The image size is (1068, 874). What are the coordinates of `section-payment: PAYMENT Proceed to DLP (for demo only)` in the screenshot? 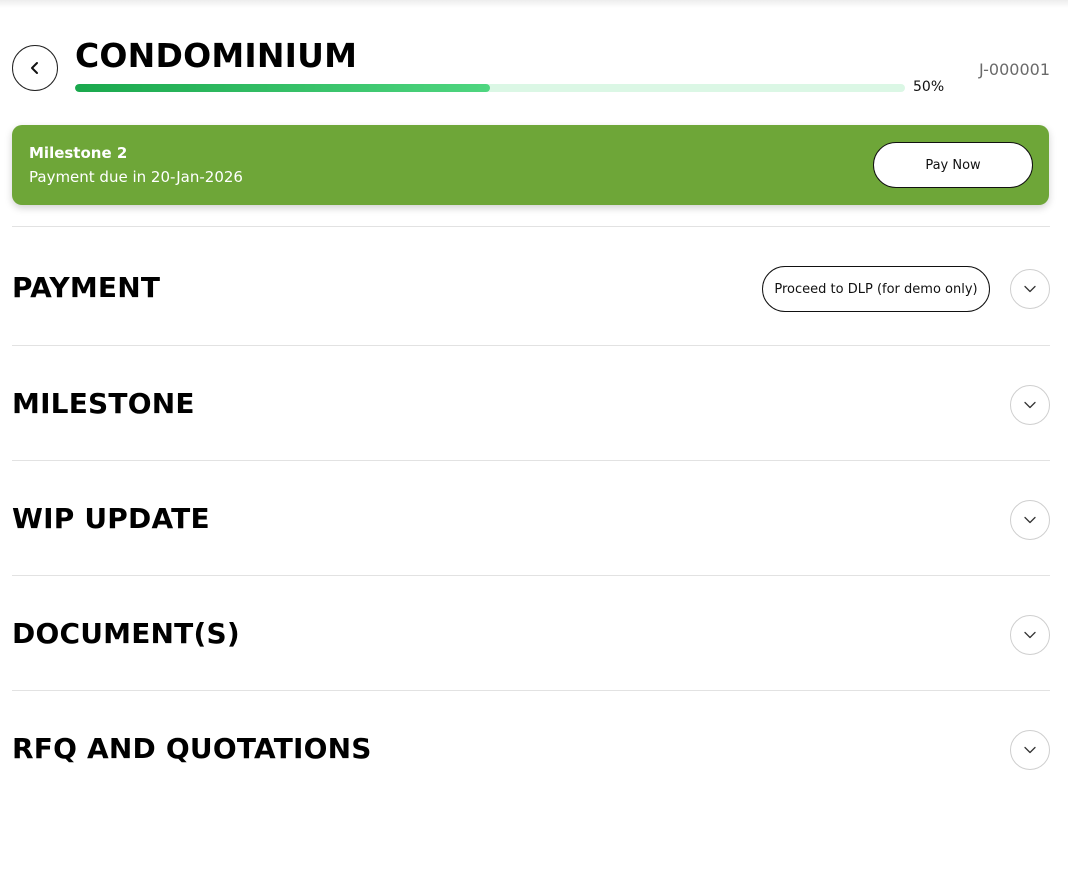 It's located at (531, 284).